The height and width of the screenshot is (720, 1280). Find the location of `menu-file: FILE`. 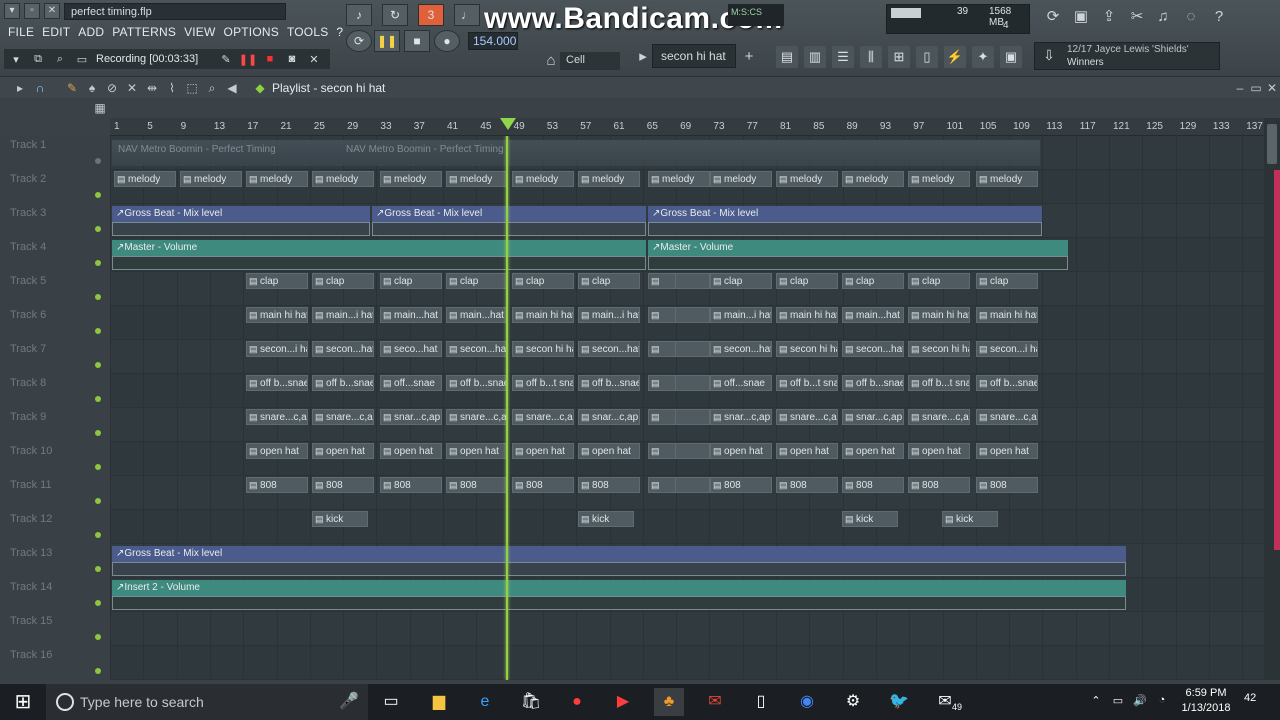

menu-file: FILE is located at coordinates (21, 33).